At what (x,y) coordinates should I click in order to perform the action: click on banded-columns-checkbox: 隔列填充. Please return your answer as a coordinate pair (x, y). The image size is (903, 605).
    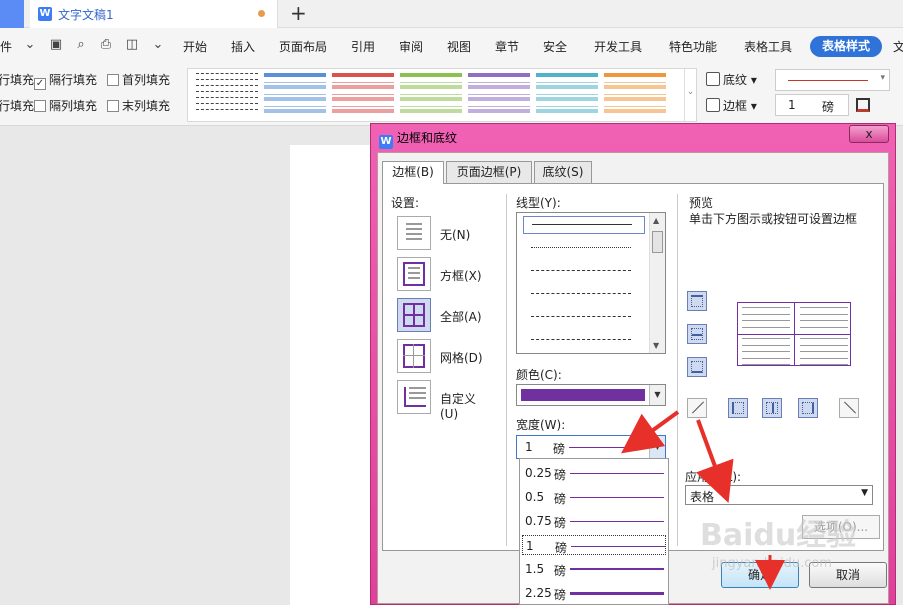
    Looking at the image, I should click on (65, 105).